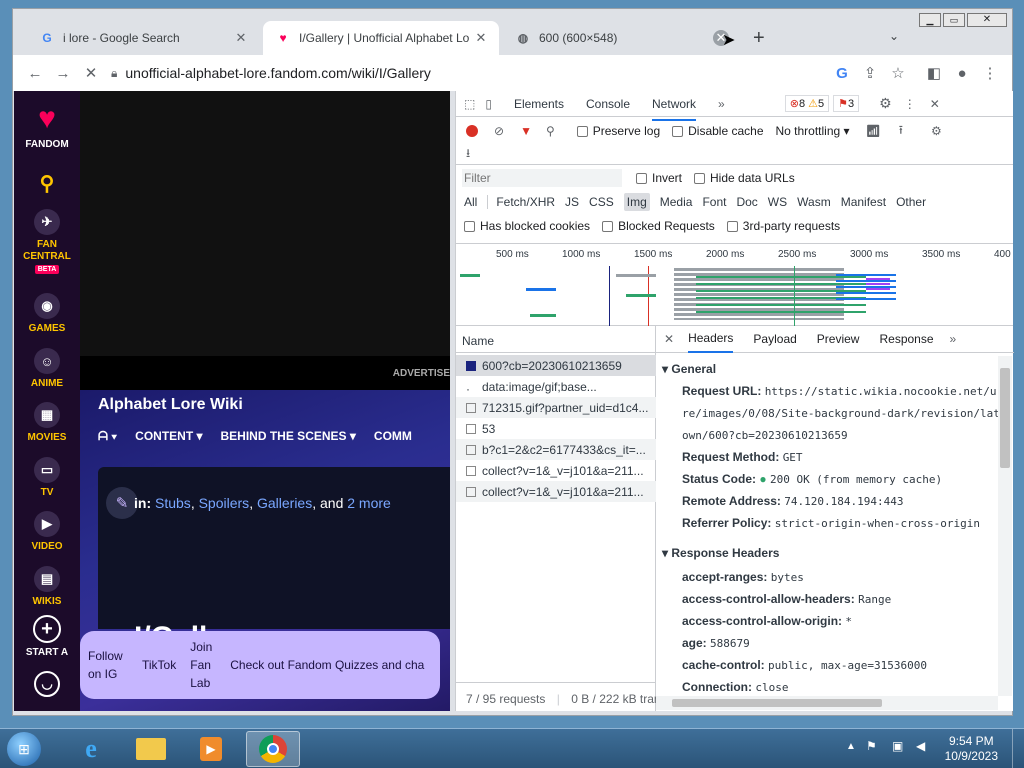 The height and width of the screenshot is (768, 1024). I want to click on wiki-title: Alphabet Lore Wiki, so click(170, 405).